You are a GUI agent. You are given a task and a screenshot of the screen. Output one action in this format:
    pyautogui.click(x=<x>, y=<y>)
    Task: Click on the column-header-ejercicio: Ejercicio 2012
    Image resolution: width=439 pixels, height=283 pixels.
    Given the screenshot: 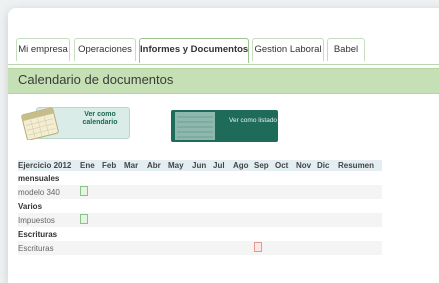 What is the action you would take?
    pyautogui.click(x=49, y=165)
    